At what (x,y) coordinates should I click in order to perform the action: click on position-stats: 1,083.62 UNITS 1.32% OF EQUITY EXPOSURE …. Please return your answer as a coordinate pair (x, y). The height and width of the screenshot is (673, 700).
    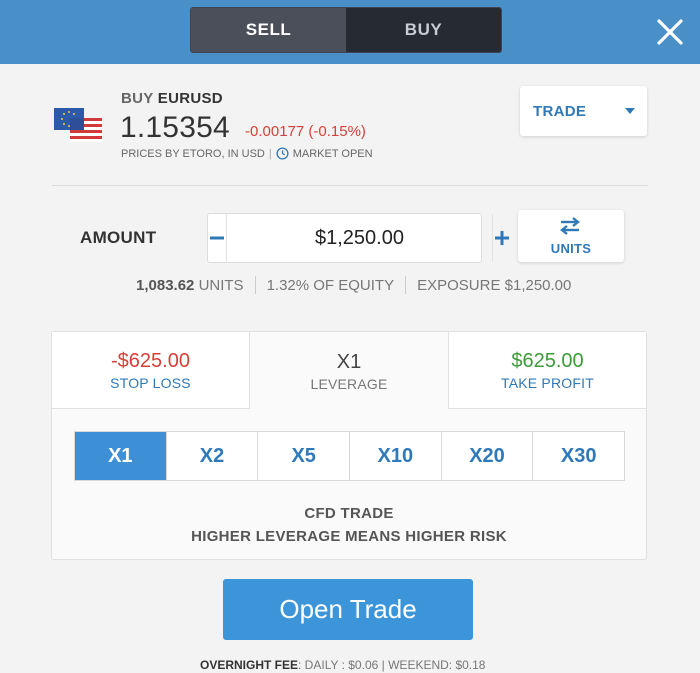
    Looking at the image, I should click on (353, 285).